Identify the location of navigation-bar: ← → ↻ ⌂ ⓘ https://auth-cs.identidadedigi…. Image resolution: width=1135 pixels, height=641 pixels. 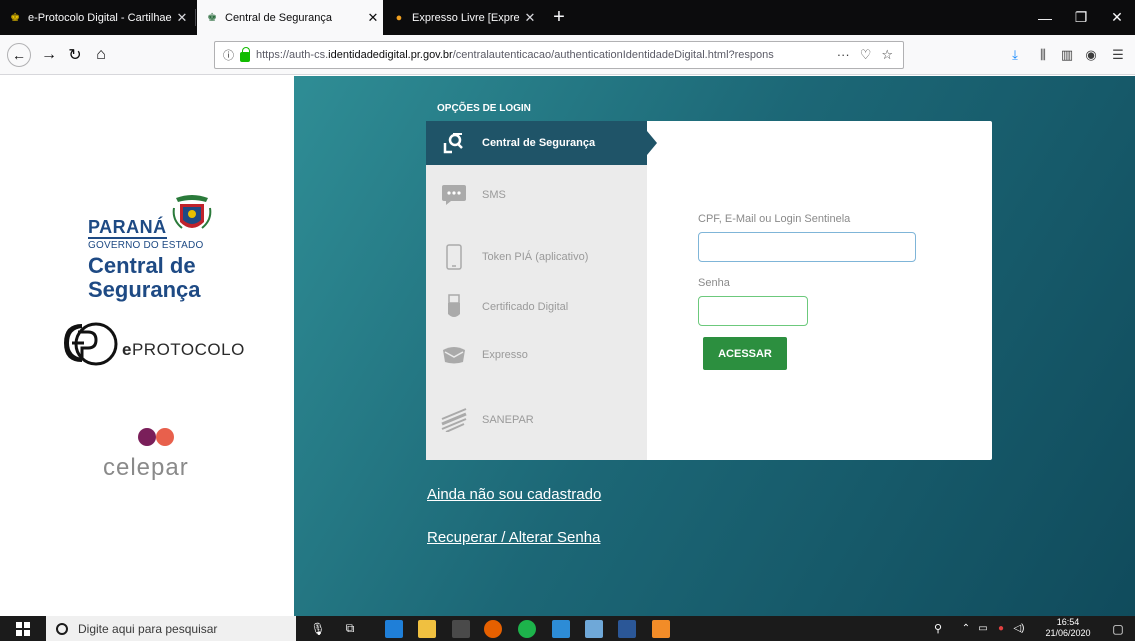
(567, 55).